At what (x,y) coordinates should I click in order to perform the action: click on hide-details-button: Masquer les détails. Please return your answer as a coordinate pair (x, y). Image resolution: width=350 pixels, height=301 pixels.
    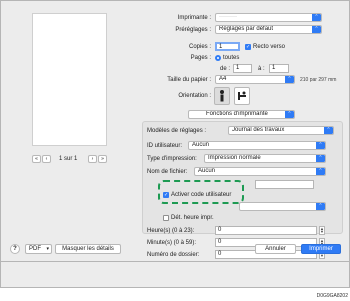
    Looking at the image, I should click on (88, 249).